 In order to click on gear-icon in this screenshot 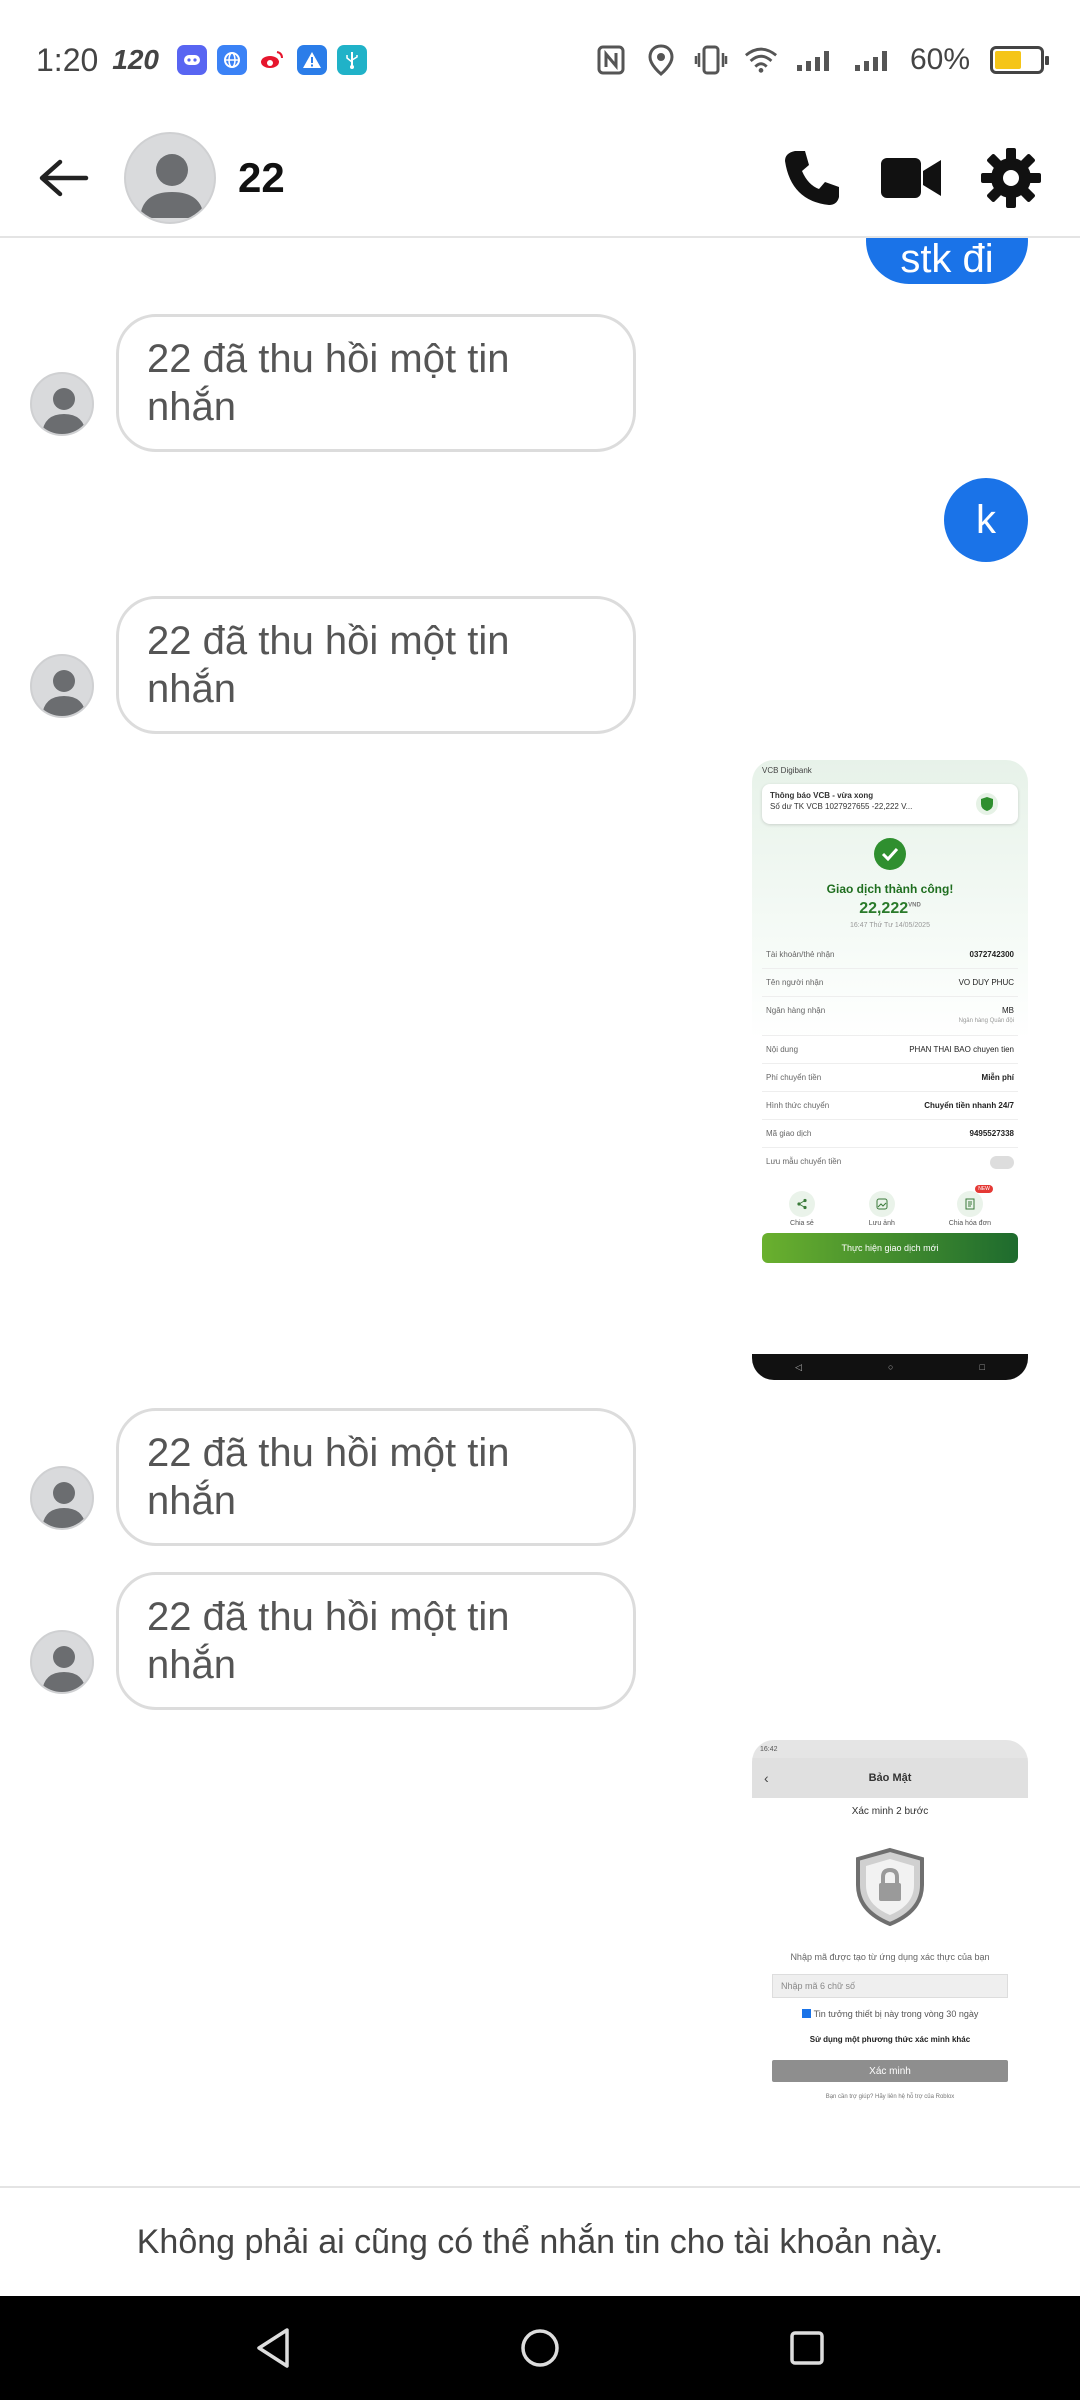, I will do `click(1011, 178)`.